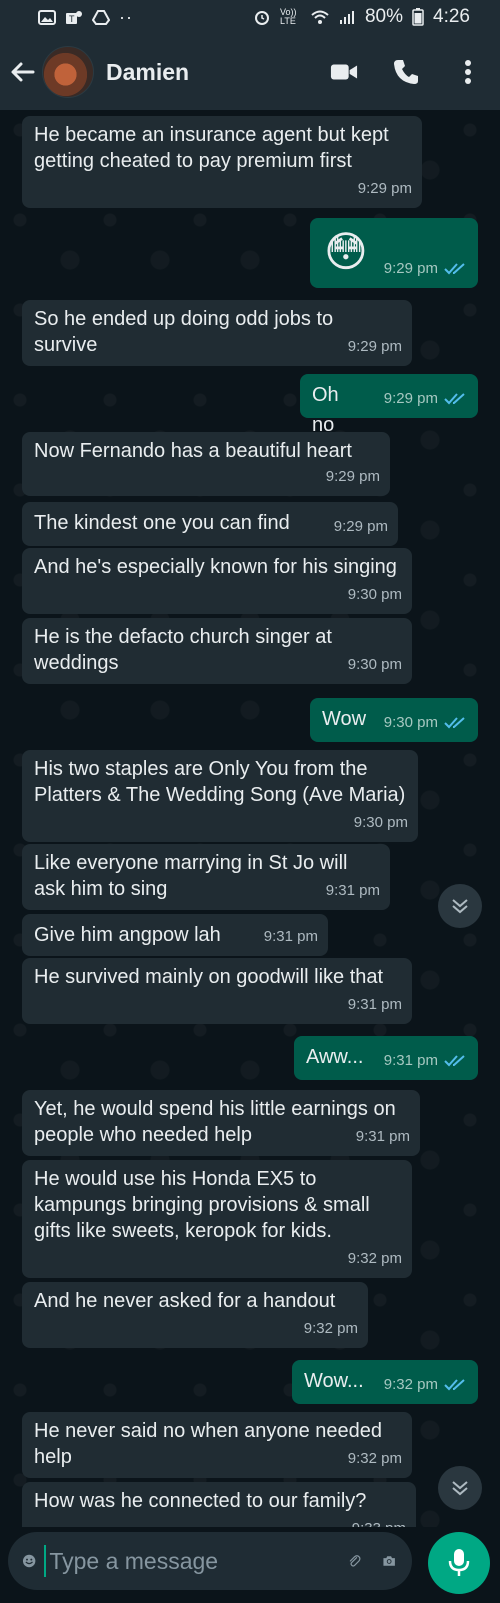  Describe the element at coordinates (418, 17) in the screenshot. I see `battery-icon` at that location.